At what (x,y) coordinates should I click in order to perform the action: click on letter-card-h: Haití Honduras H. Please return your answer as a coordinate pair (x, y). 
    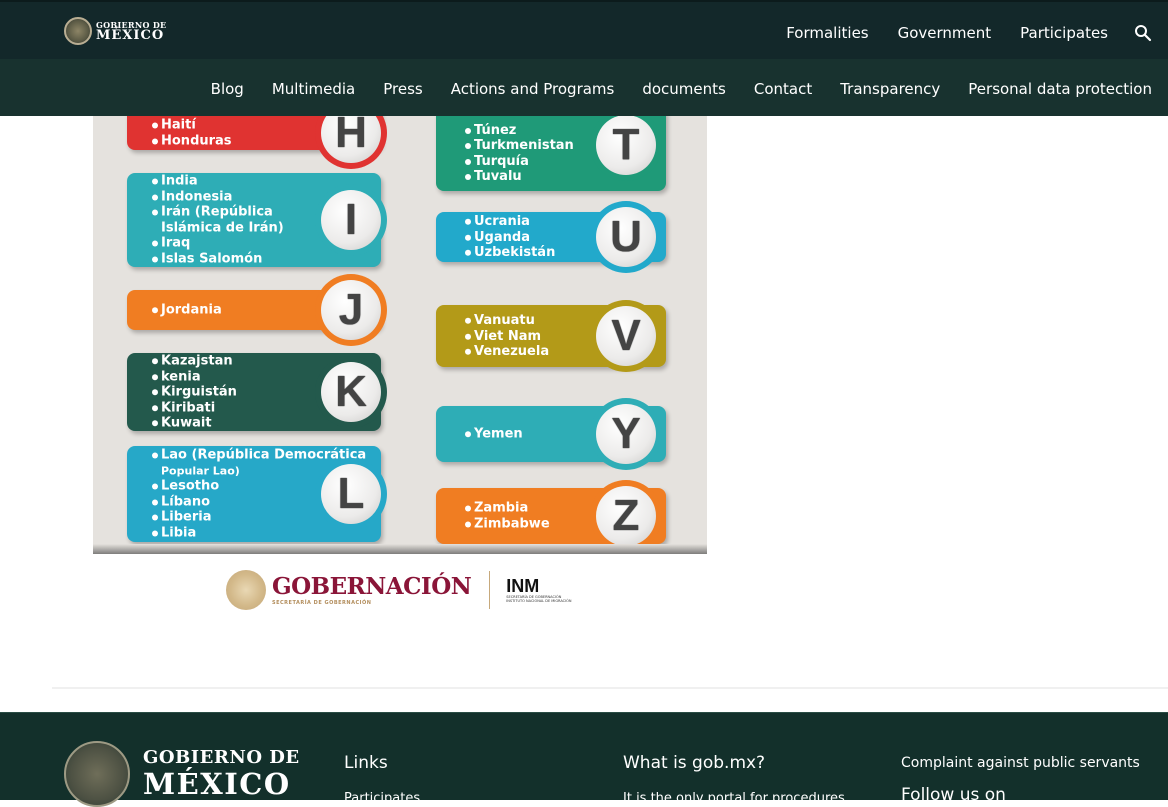
    Looking at the image, I should click on (257, 142).